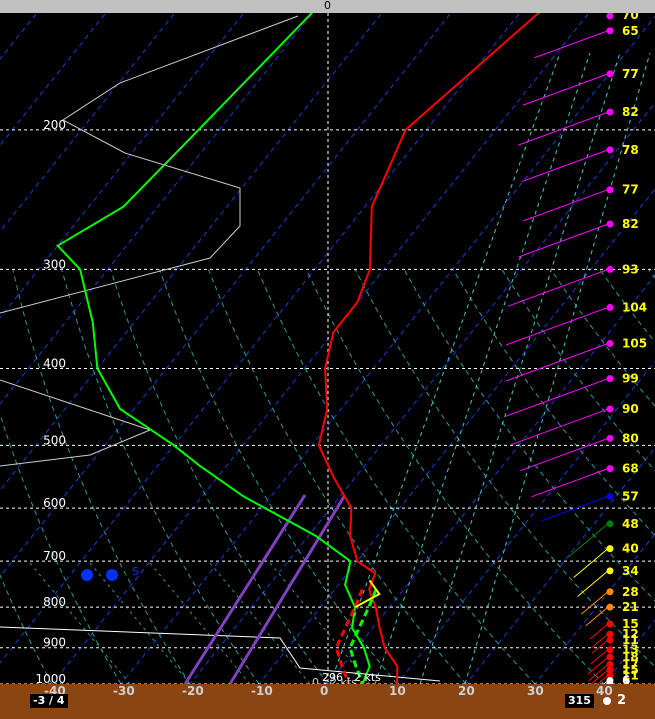 This screenshot has height=719, width=655. What do you see at coordinates (630, 269) in the screenshot?
I see `wind-speed-label: 93` at bounding box center [630, 269].